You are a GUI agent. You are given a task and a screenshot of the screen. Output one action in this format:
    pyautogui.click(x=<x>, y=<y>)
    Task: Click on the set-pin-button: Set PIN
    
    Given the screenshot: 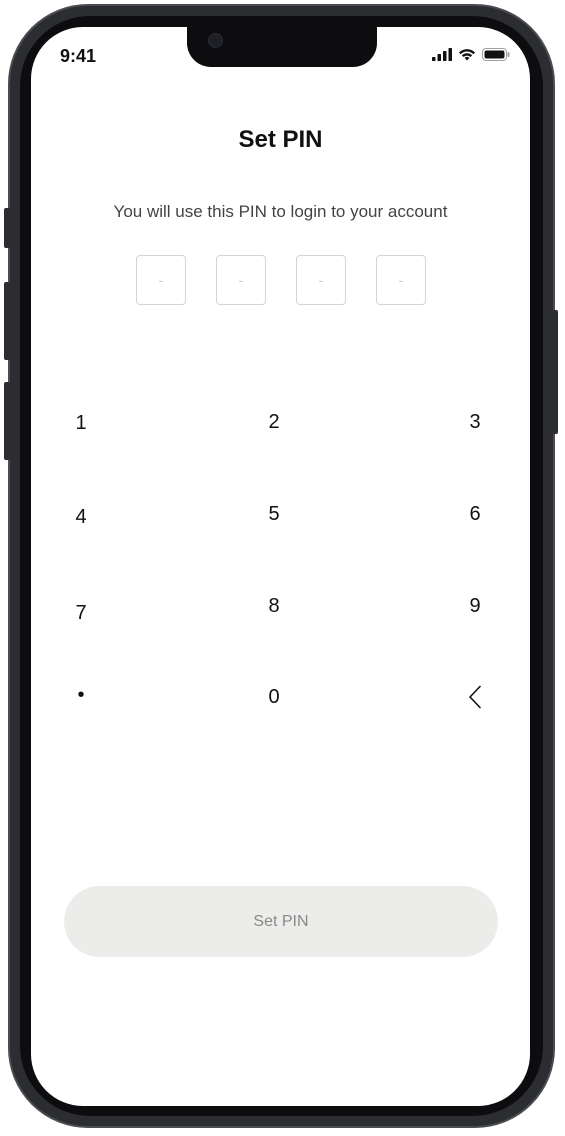 What is the action you would take?
    pyautogui.click(x=281, y=921)
    